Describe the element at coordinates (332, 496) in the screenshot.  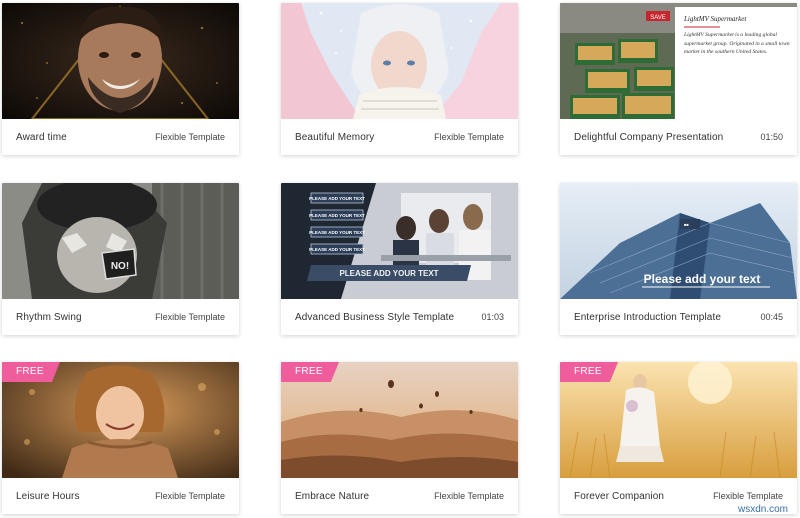
I see `template-title: Embrace Nature` at that location.